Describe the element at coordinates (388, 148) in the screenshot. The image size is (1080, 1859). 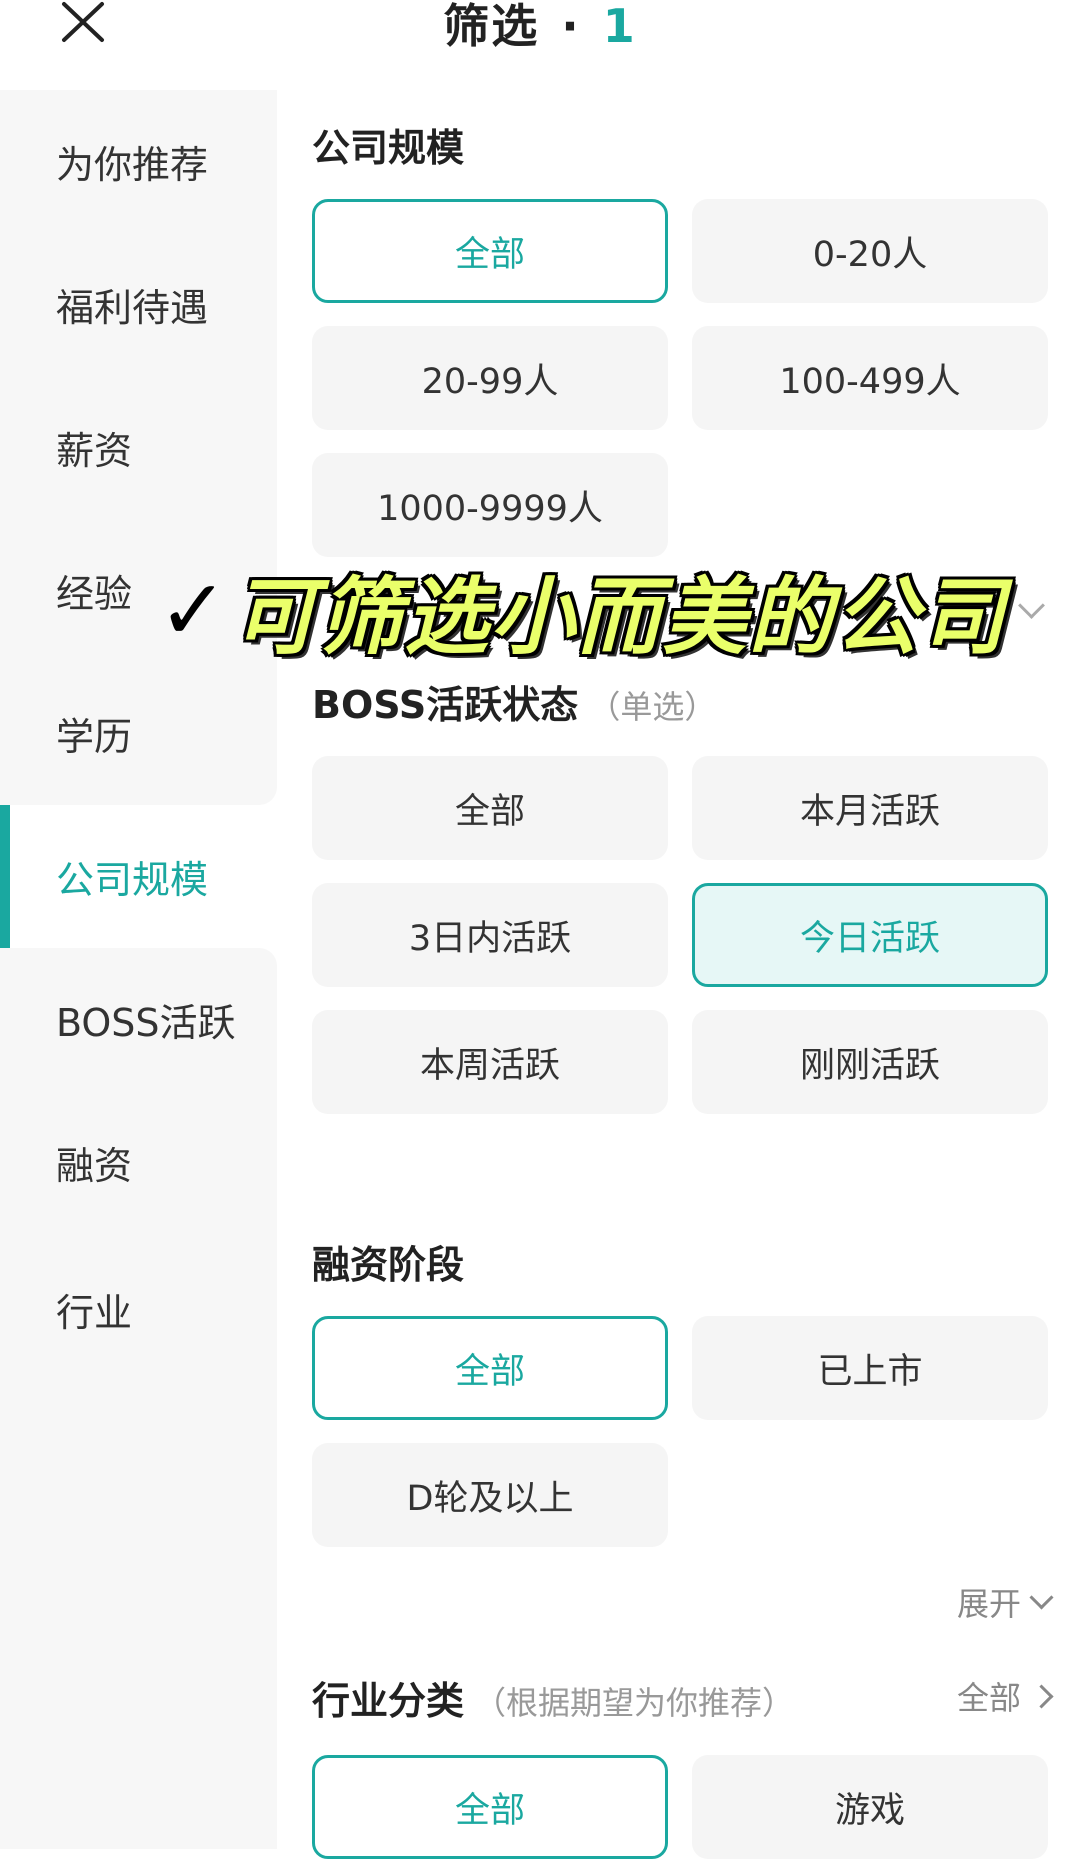
I see `section-title-text: 公司规模` at that location.